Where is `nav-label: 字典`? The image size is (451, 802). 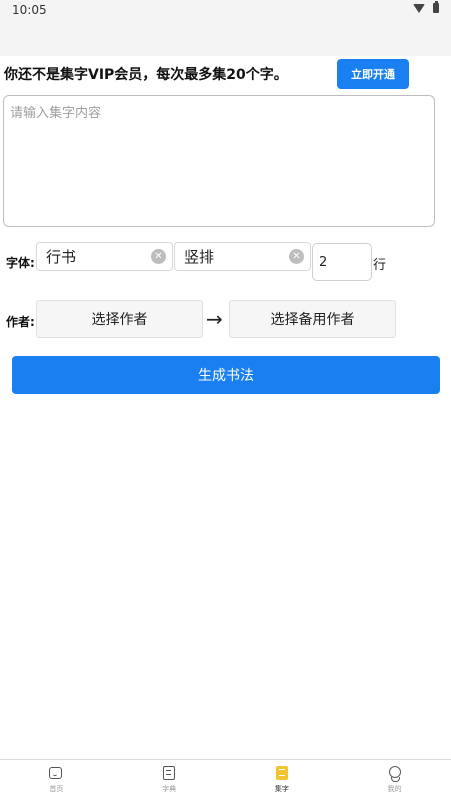
nav-label: 字典 is located at coordinates (169, 789).